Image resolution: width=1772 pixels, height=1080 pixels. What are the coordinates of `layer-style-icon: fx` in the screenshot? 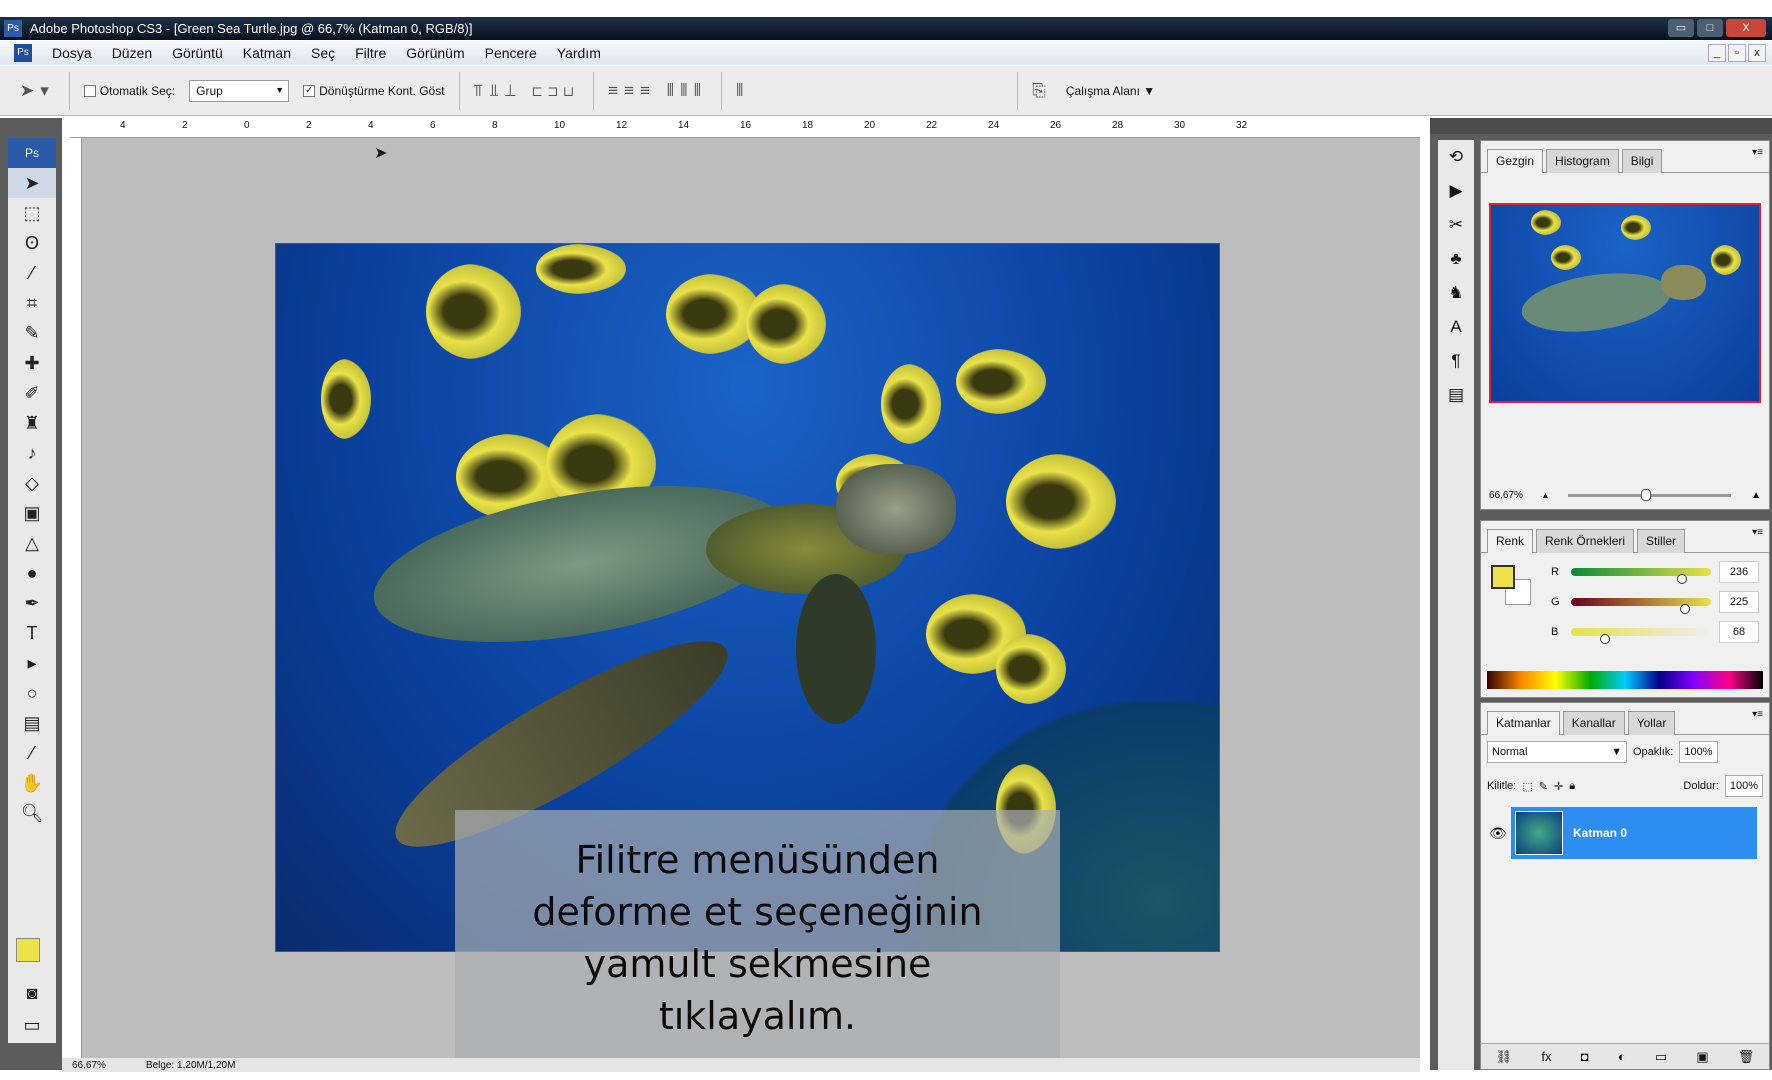 It's located at (1546, 1056).